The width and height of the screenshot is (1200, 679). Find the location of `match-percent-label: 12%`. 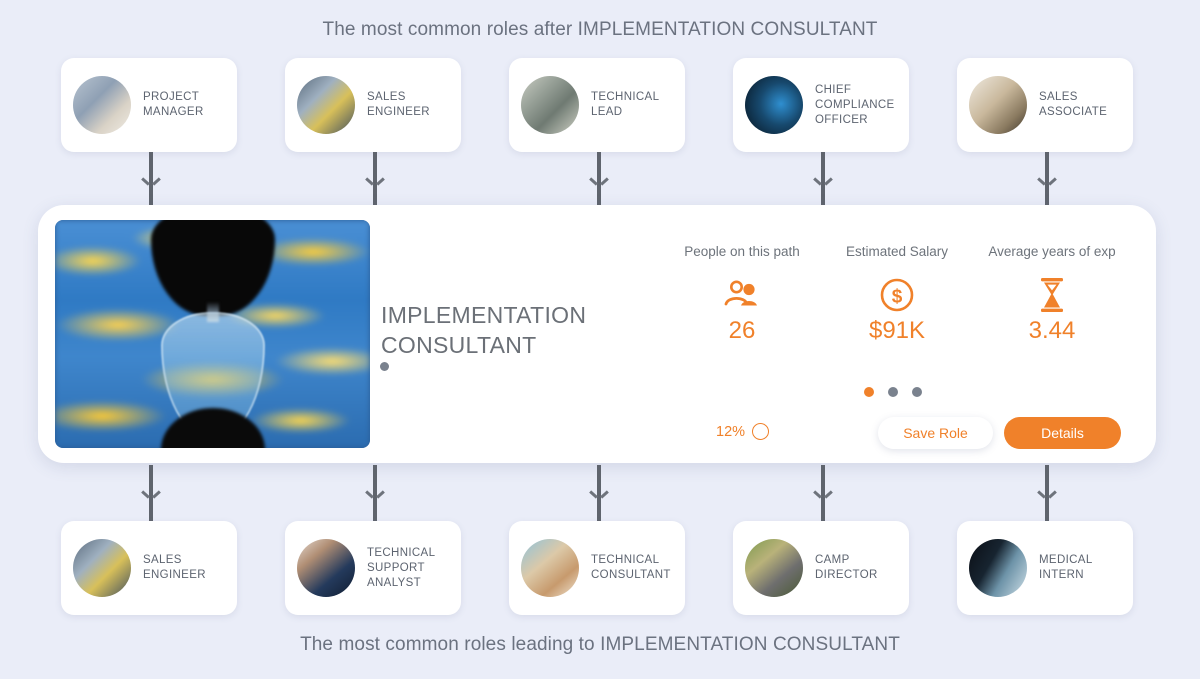

match-percent-label: 12% is located at coordinates (731, 431).